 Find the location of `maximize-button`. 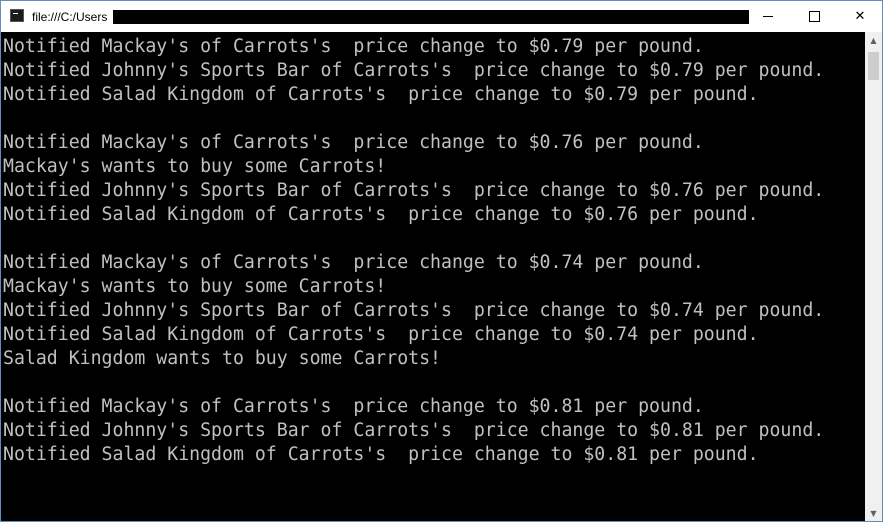

maximize-button is located at coordinates (814, 16).